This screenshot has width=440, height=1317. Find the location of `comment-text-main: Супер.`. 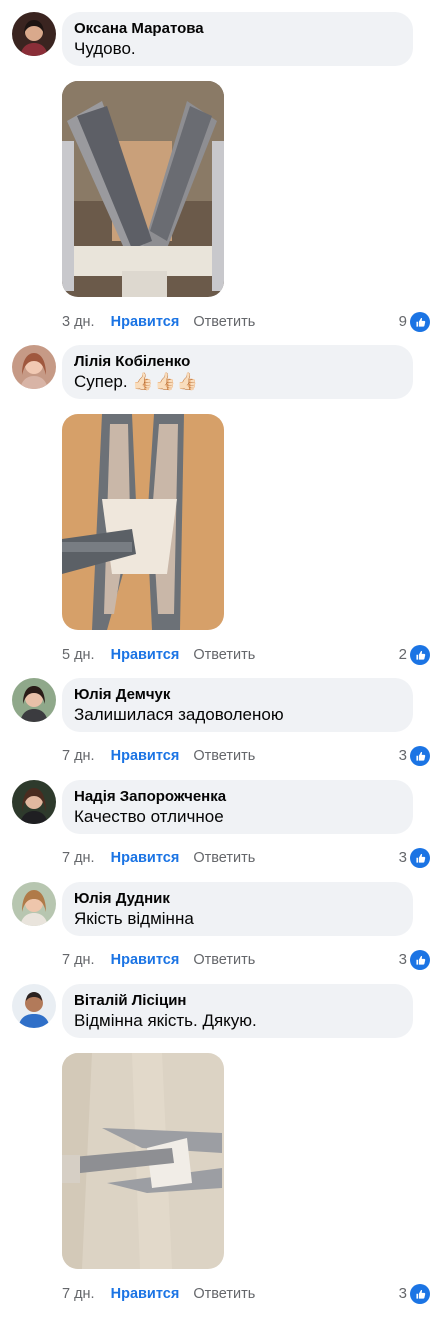

comment-text-main: Супер. is located at coordinates (101, 381).